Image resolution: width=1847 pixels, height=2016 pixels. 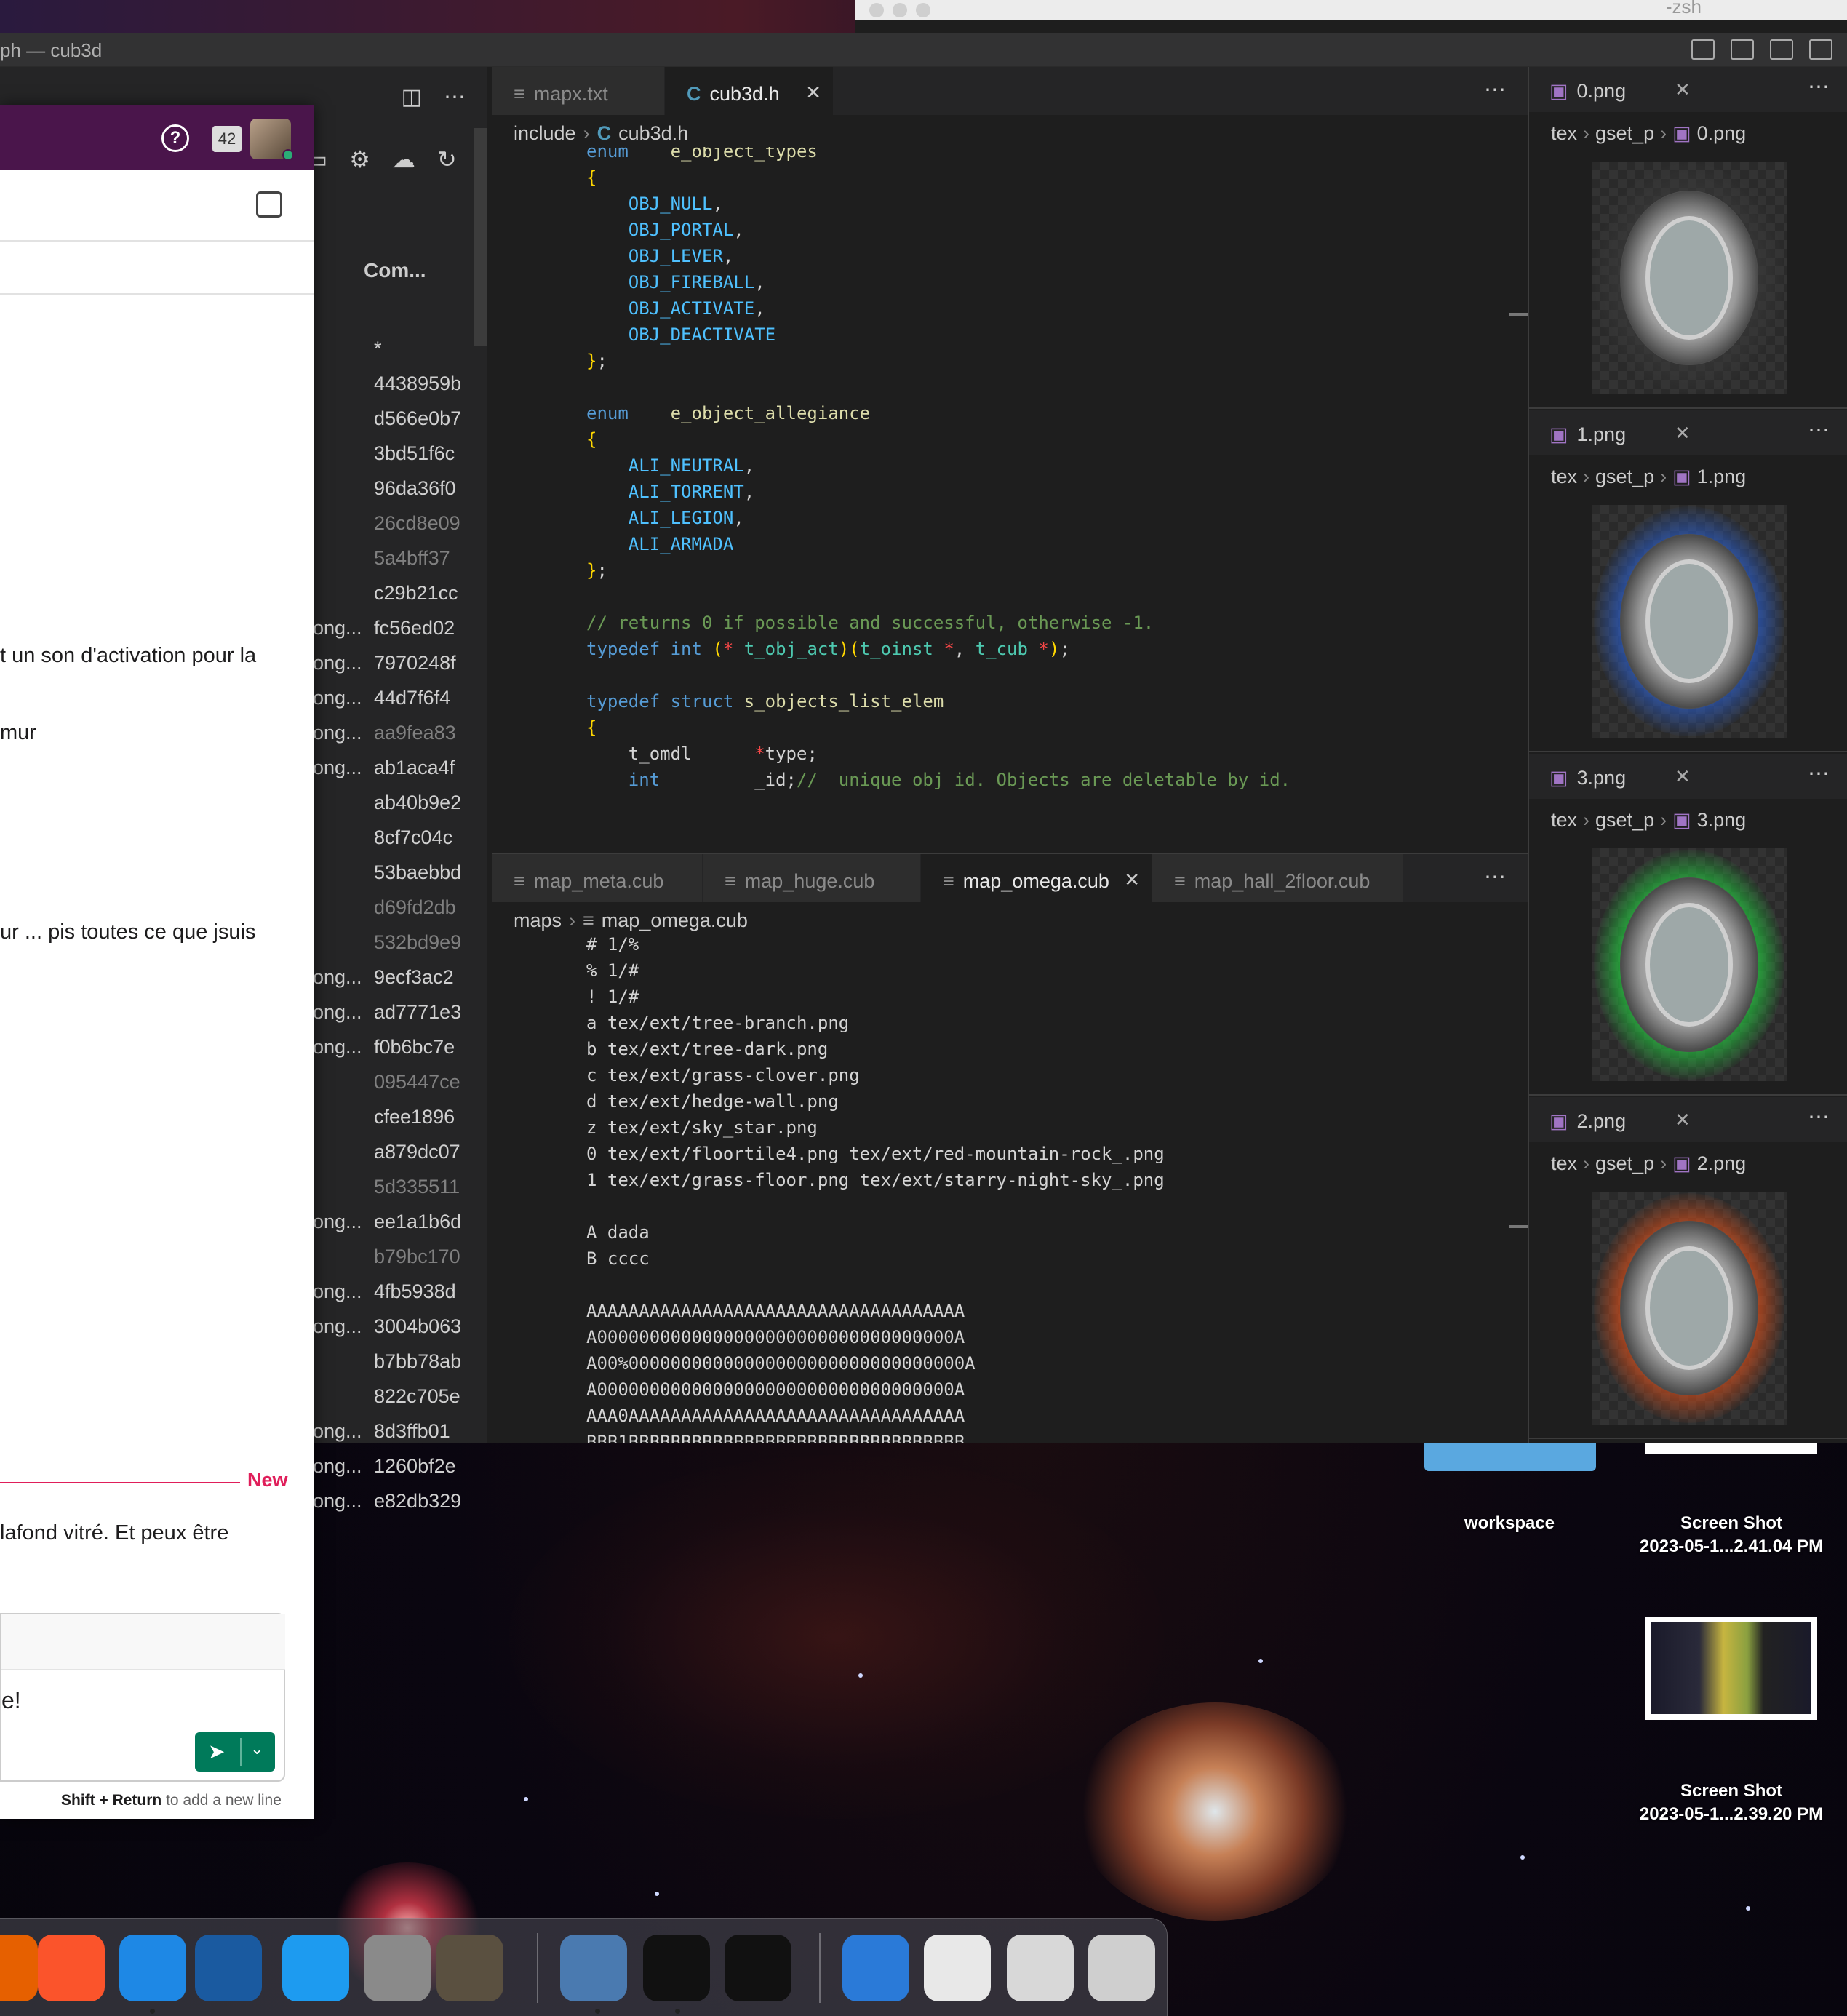 I want to click on preview-icon, so click(x=593, y=1968).